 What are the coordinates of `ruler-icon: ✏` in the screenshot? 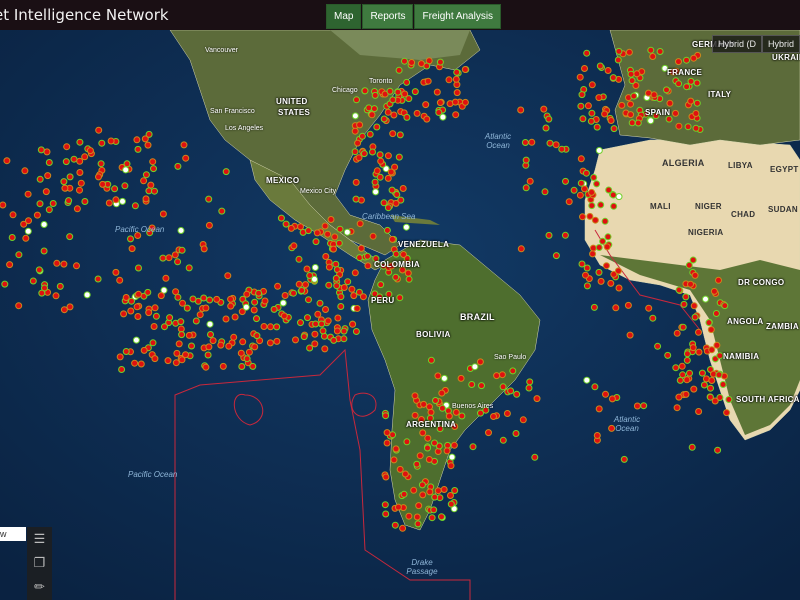 It's located at (39, 587).